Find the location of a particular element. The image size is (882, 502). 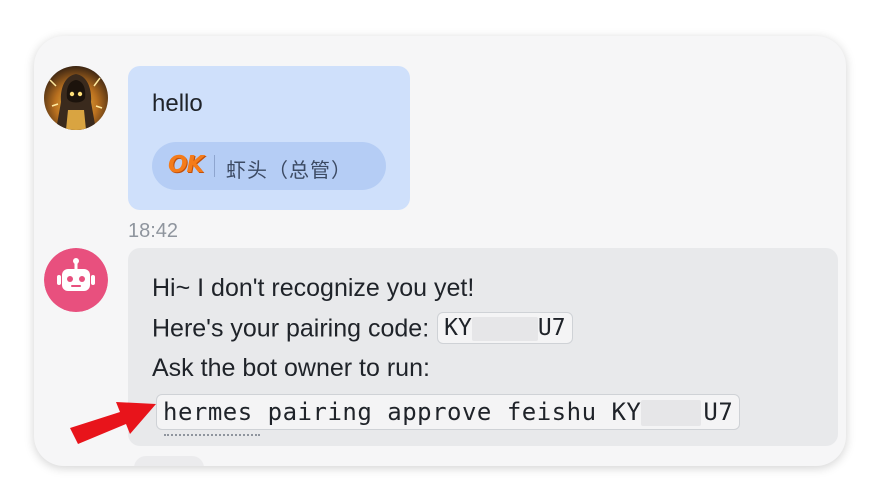

hooded-figure-avatar-icon is located at coordinates (76, 98).